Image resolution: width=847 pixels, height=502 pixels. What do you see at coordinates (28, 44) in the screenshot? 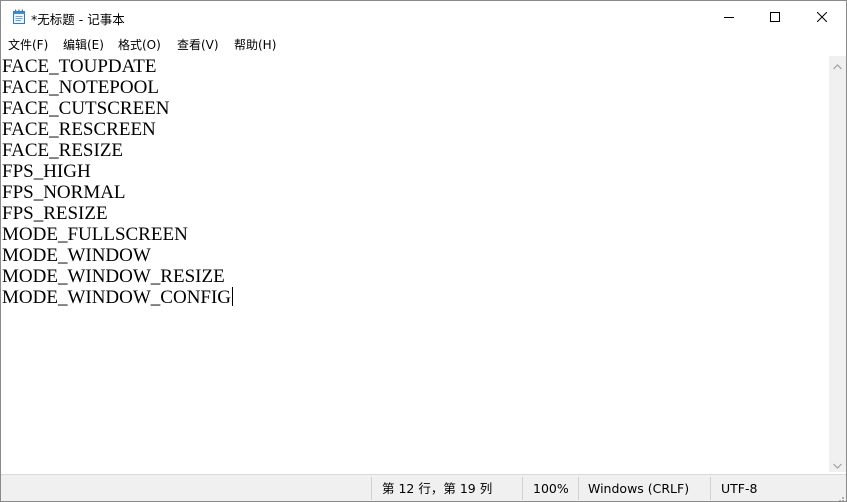
I see `menu-file: 文件(F)` at bounding box center [28, 44].